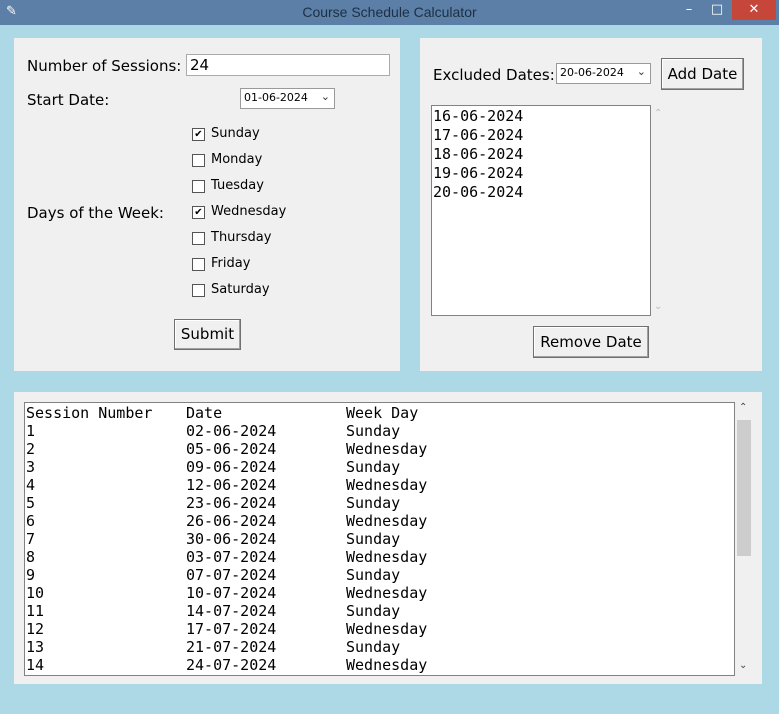 The width and height of the screenshot is (779, 714). Describe the element at coordinates (35, 665) in the screenshot. I see `session-number-cell: 14` at that location.